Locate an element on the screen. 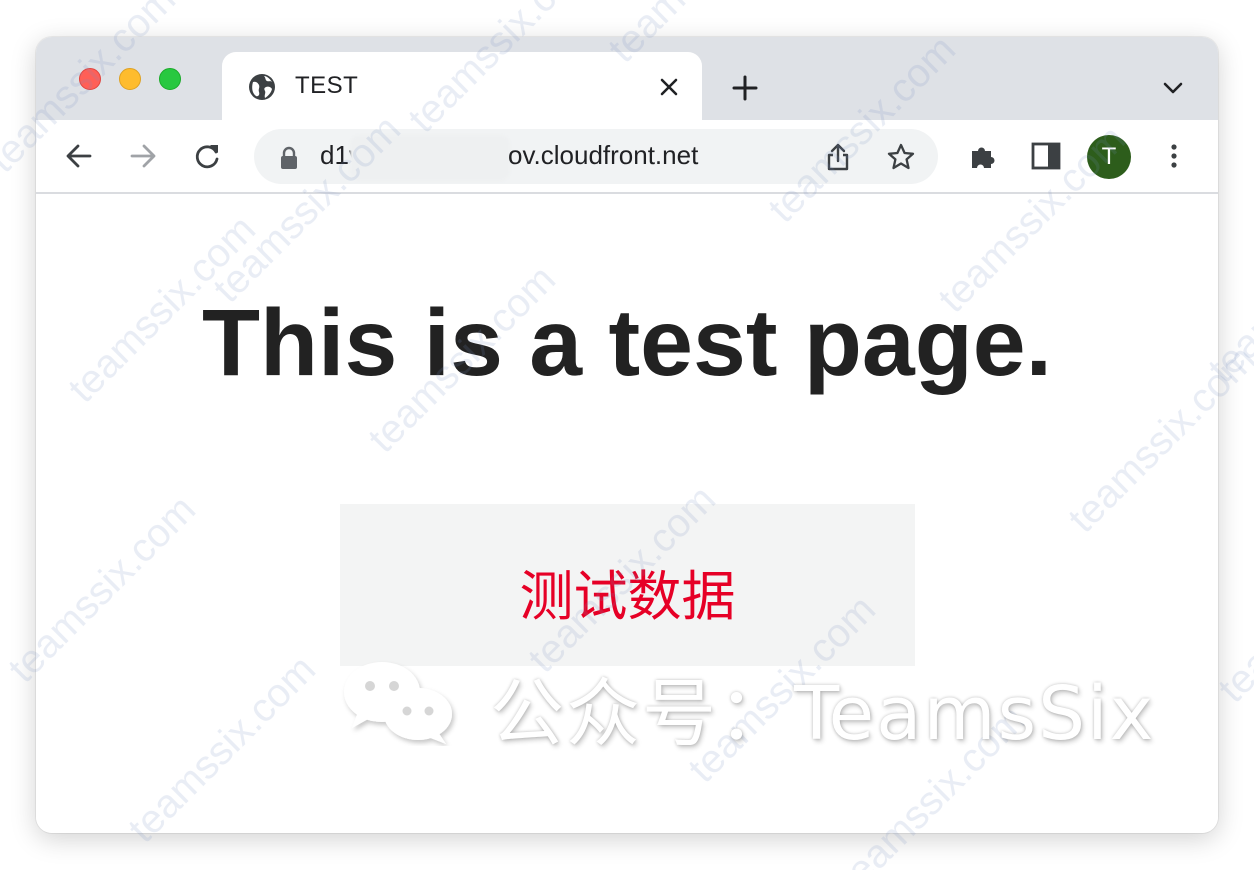  close-icon is located at coordinates (669, 87).